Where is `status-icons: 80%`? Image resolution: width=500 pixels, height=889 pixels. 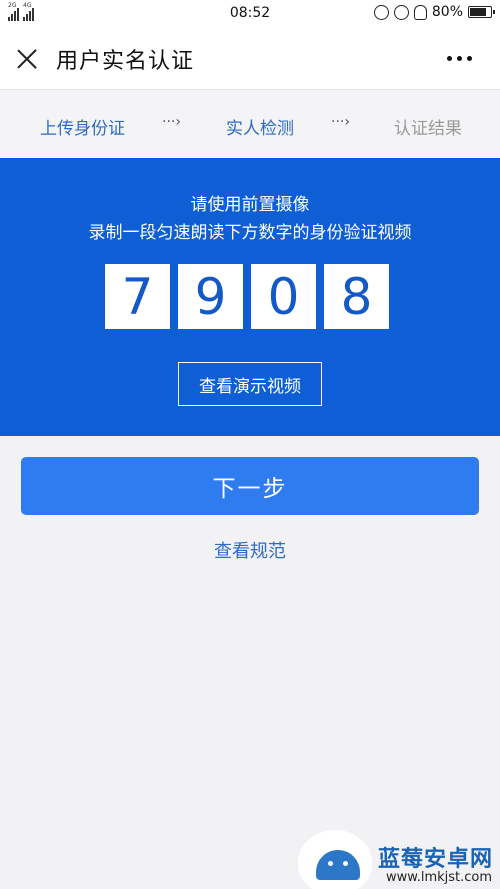 status-icons: 80% is located at coordinates (434, 12).